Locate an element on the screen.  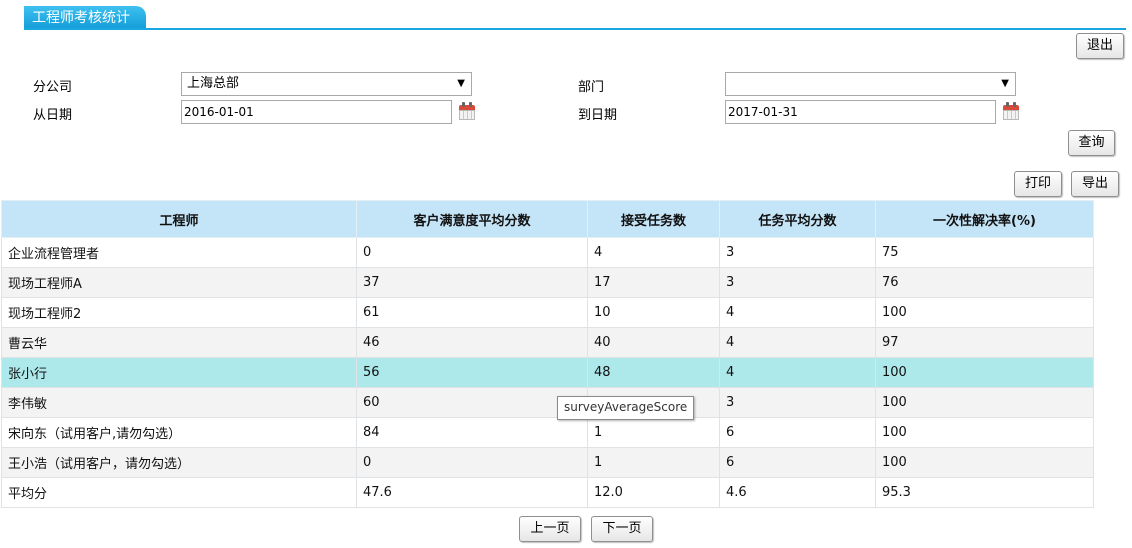
table-cell: 张小行 is located at coordinates (179, 372).